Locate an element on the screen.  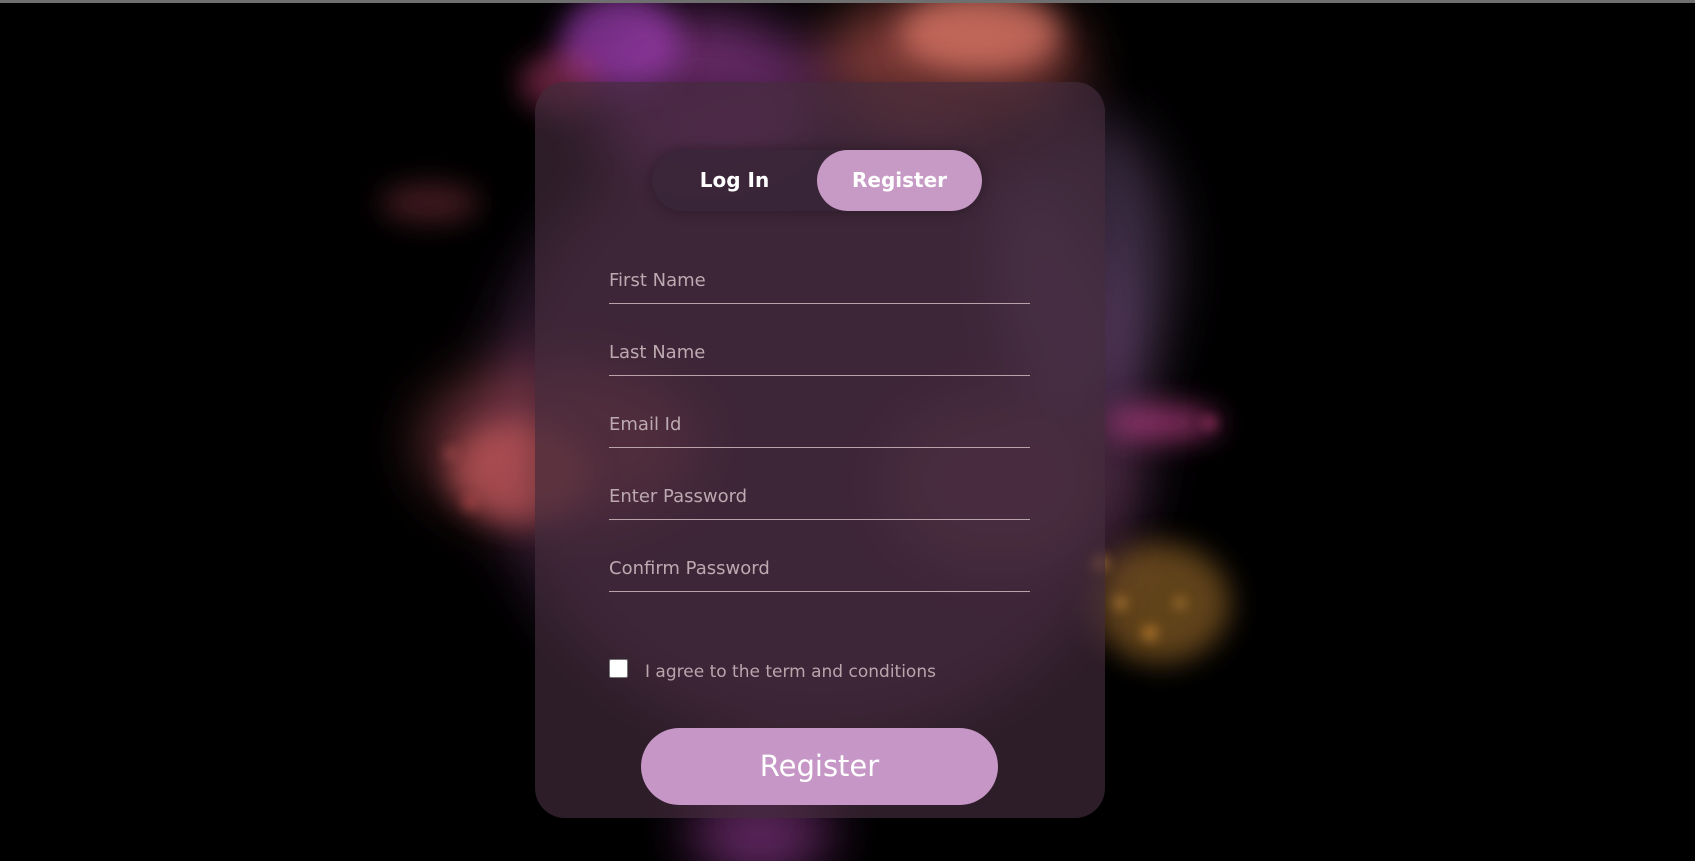
auth-mode-toggle: Log In Register is located at coordinates (817, 180).